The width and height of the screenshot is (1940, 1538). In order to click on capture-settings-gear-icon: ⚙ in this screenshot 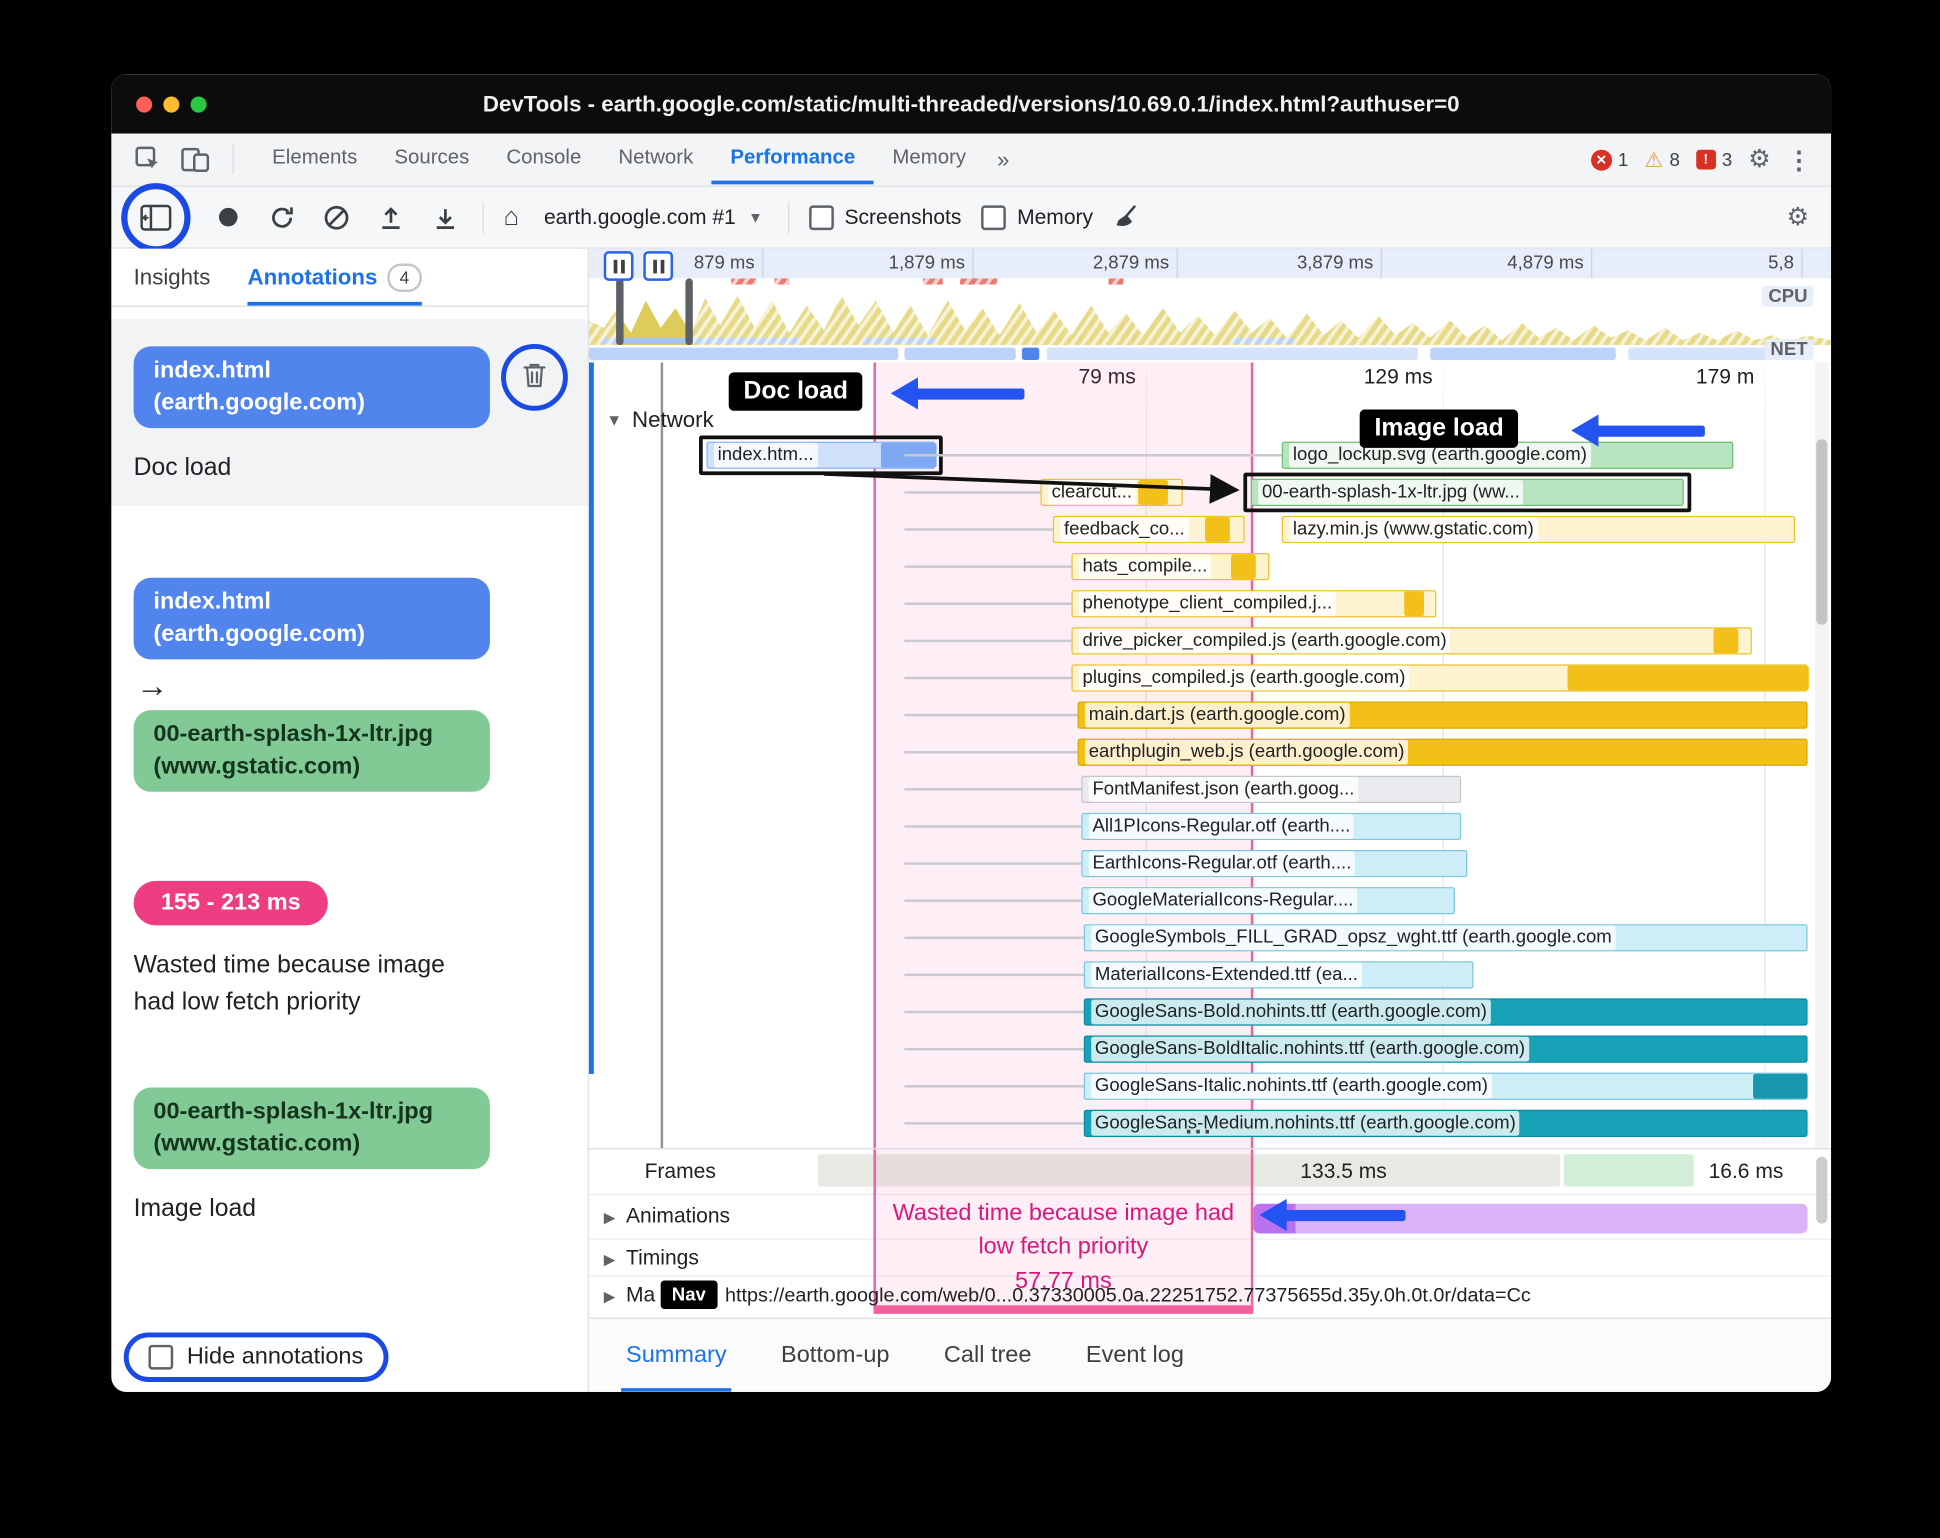, I will do `click(1809, 217)`.